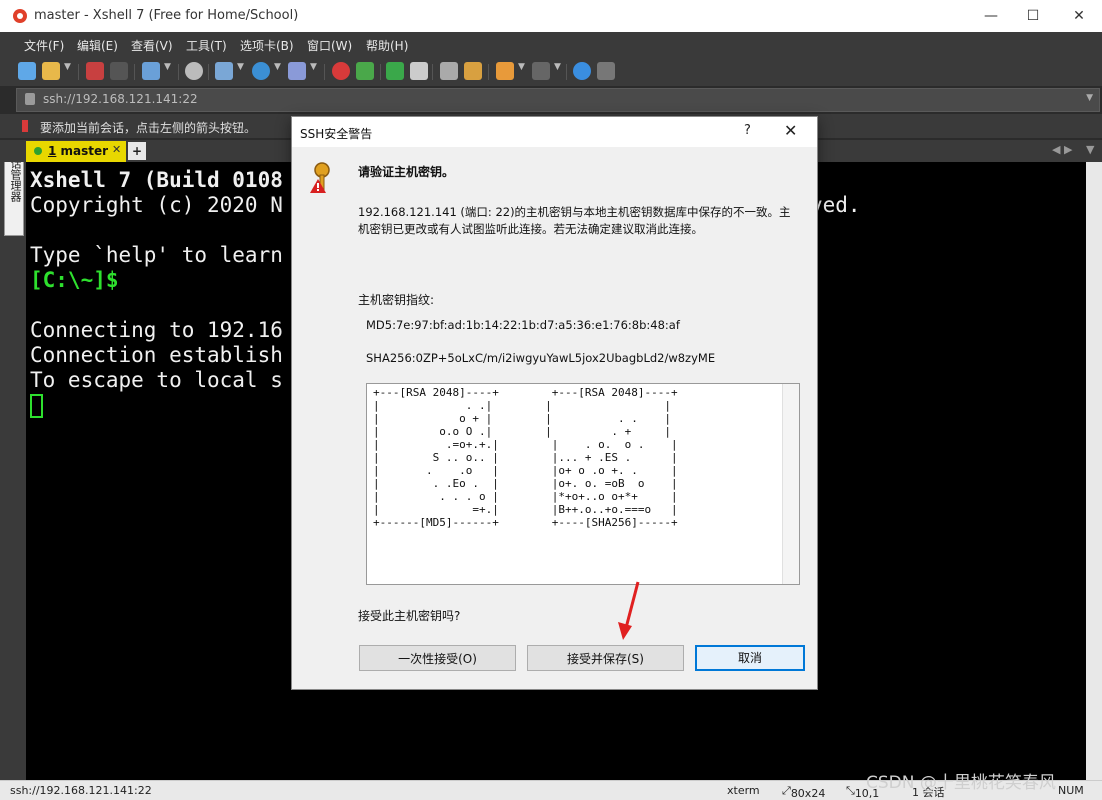 The width and height of the screenshot is (1102, 800). What do you see at coordinates (1094, 471) in the screenshot?
I see `terminal-scrollbar` at bounding box center [1094, 471].